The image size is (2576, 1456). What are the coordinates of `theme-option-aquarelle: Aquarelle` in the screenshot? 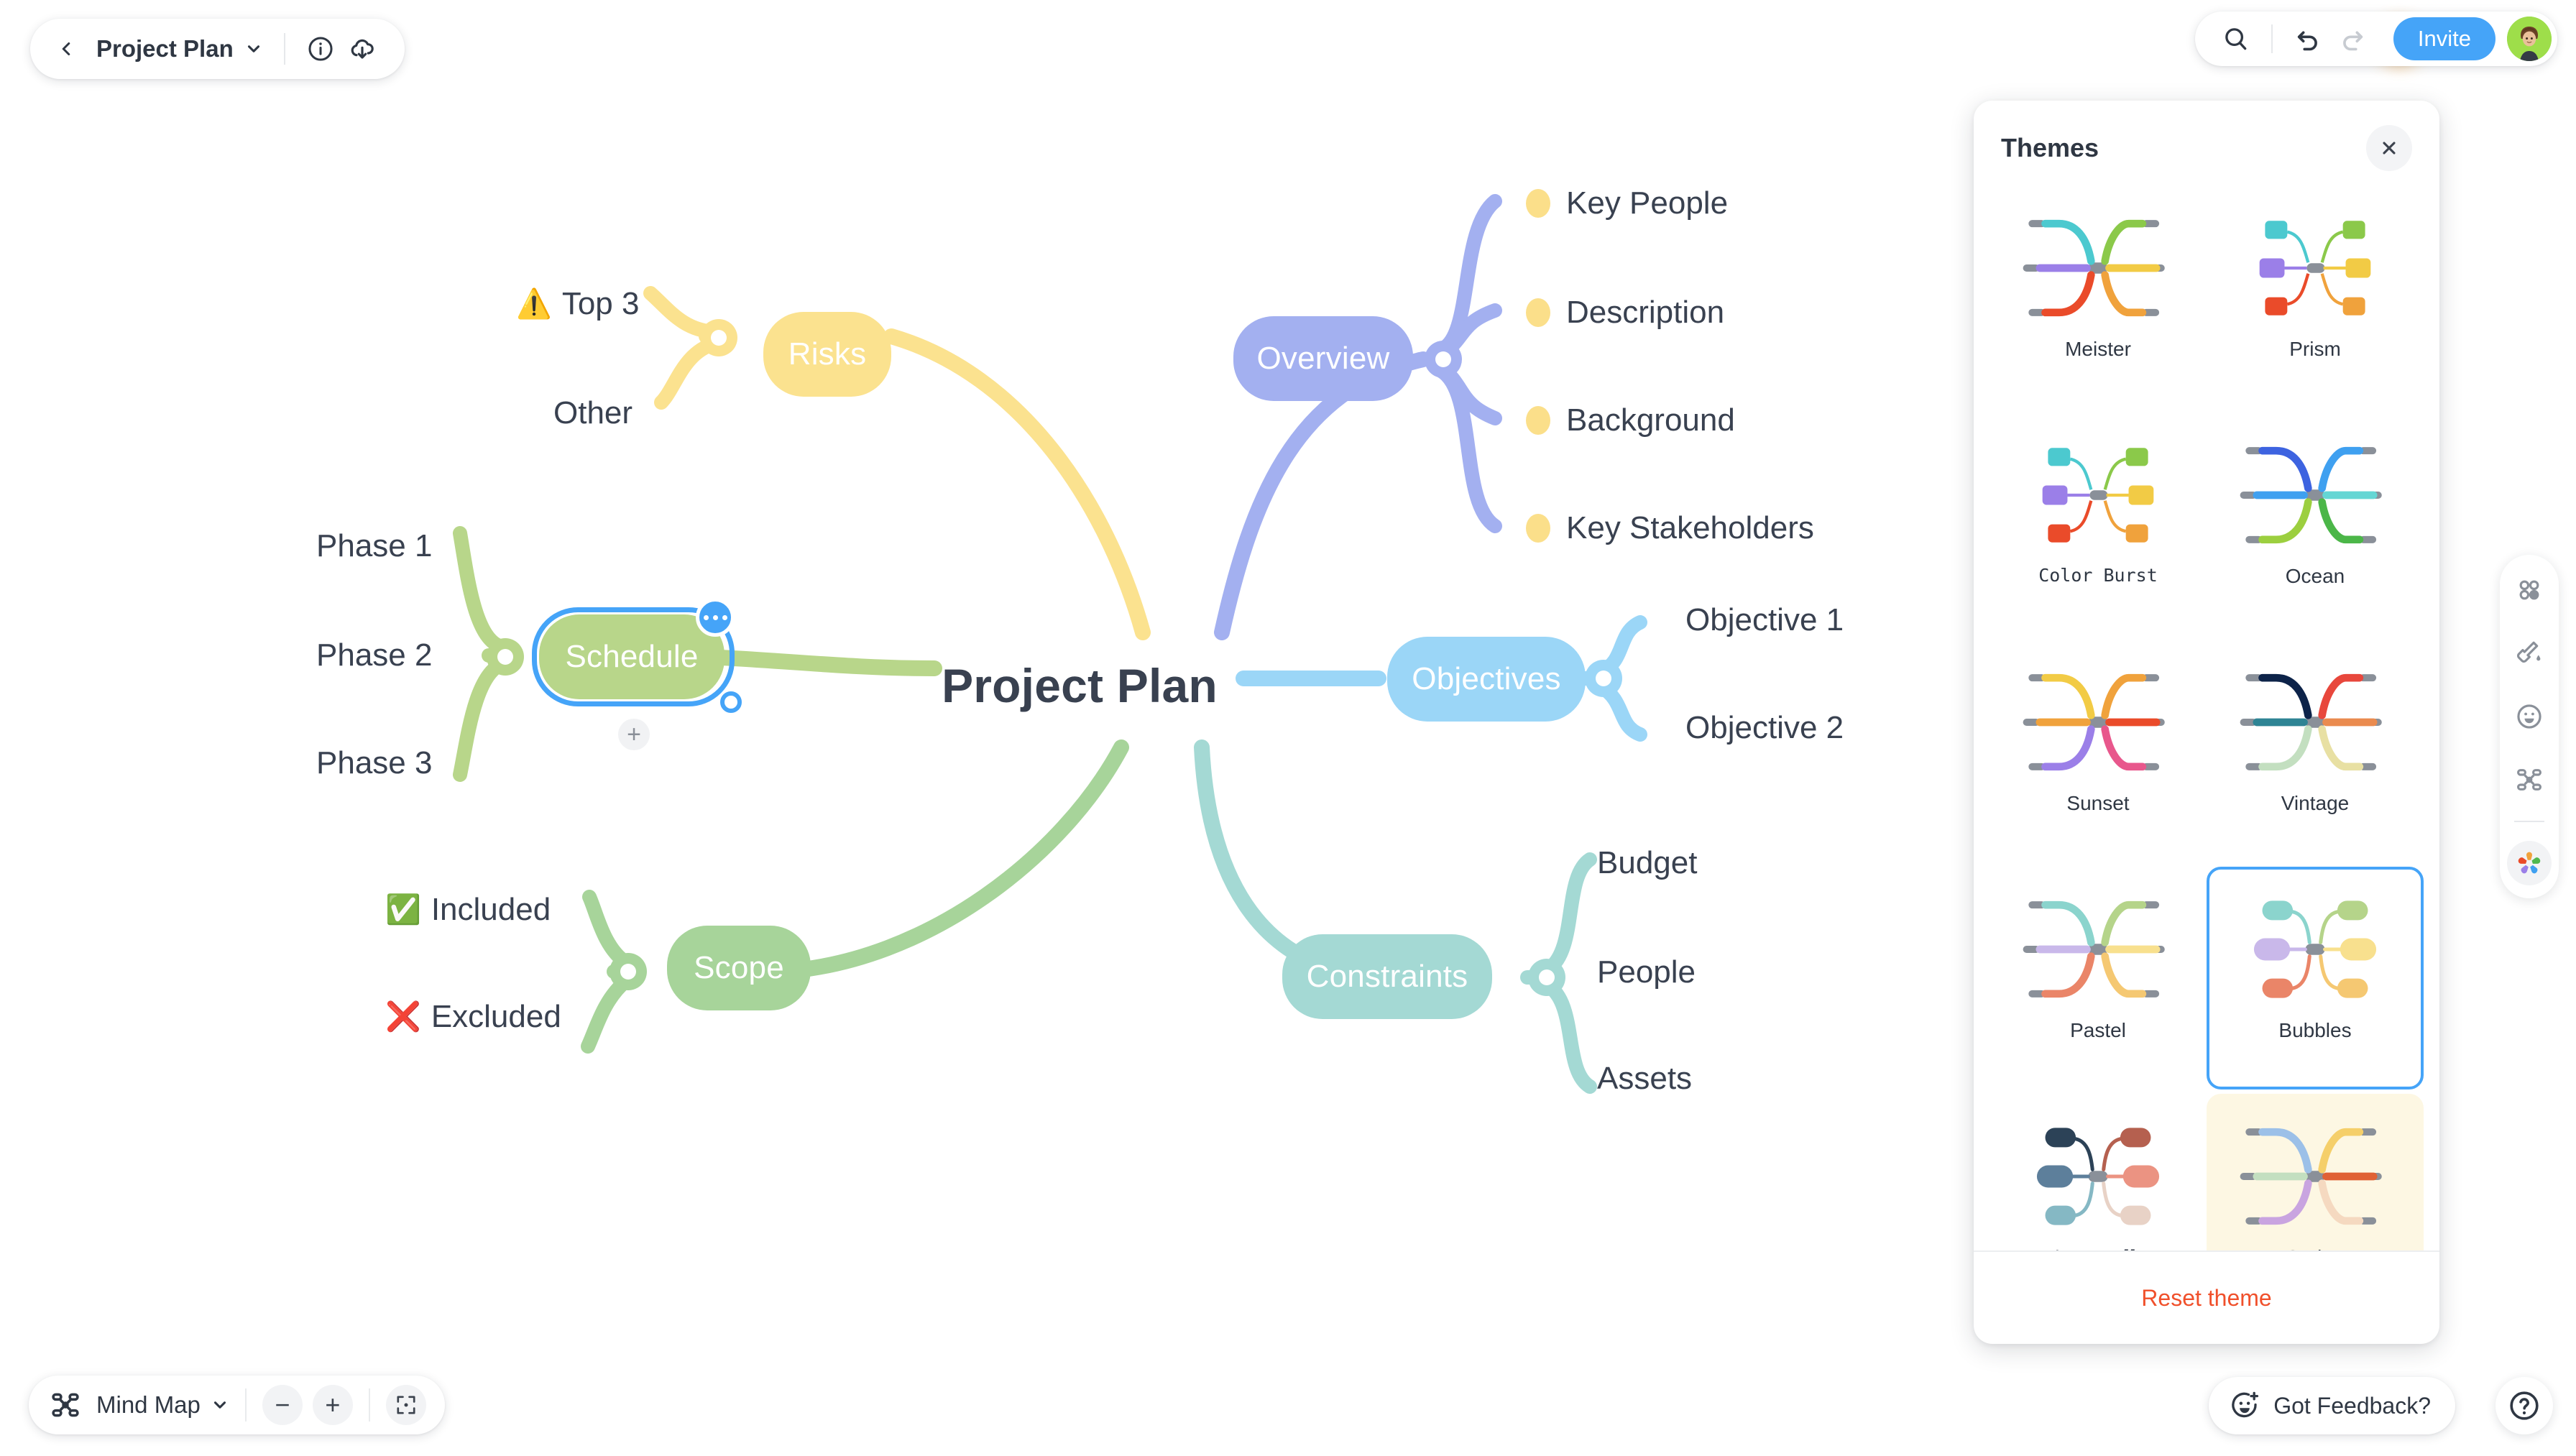 It's located at (2098, 1172).